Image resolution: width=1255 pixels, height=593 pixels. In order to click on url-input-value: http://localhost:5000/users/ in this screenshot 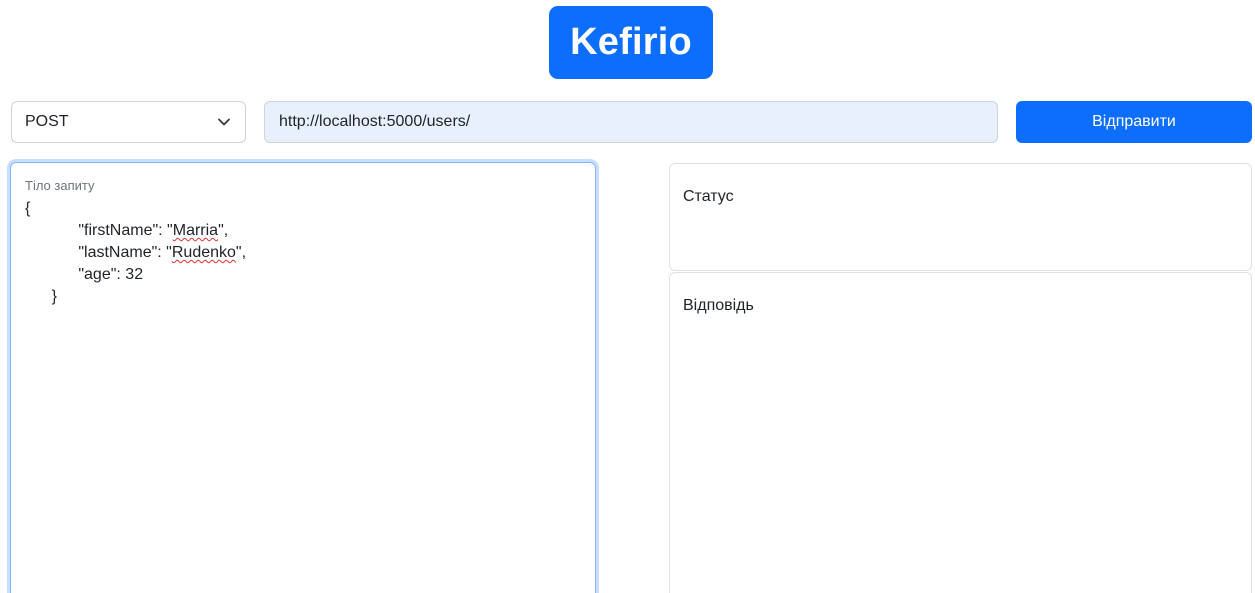, I will do `click(375, 121)`.